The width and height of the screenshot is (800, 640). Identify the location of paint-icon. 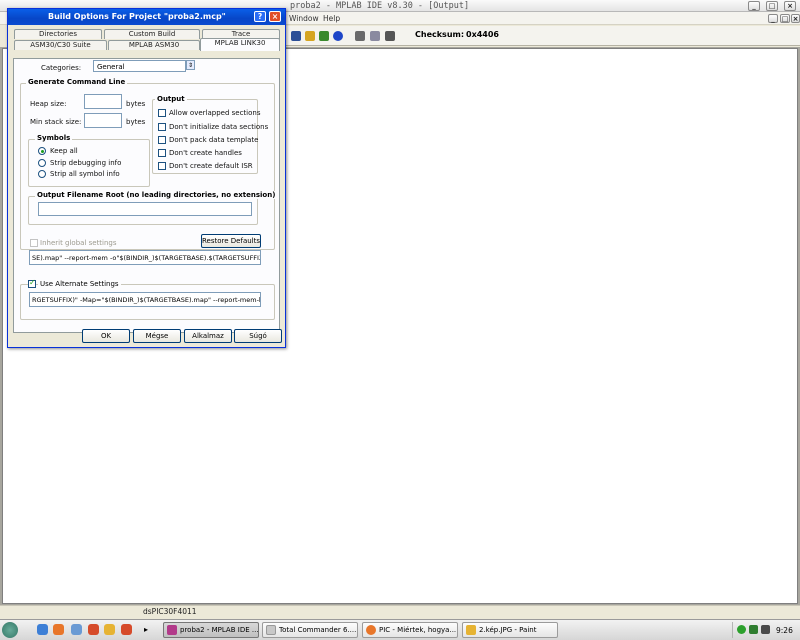
(471, 630).